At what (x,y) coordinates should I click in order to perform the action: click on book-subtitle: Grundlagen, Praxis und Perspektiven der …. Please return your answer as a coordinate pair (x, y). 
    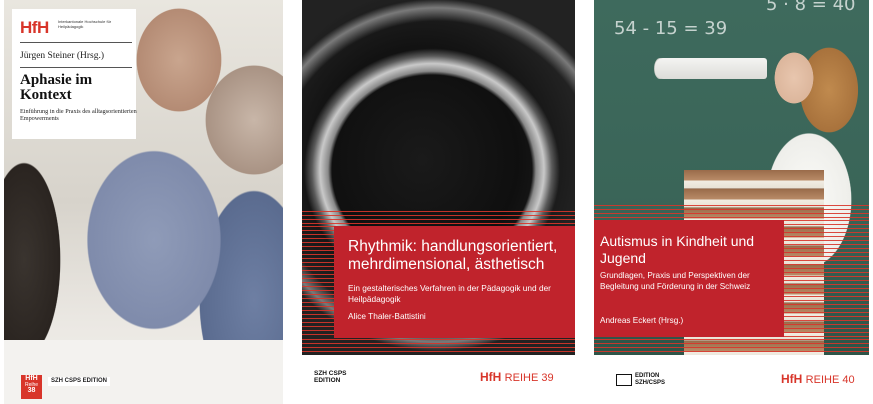
    Looking at the image, I should click on (675, 281).